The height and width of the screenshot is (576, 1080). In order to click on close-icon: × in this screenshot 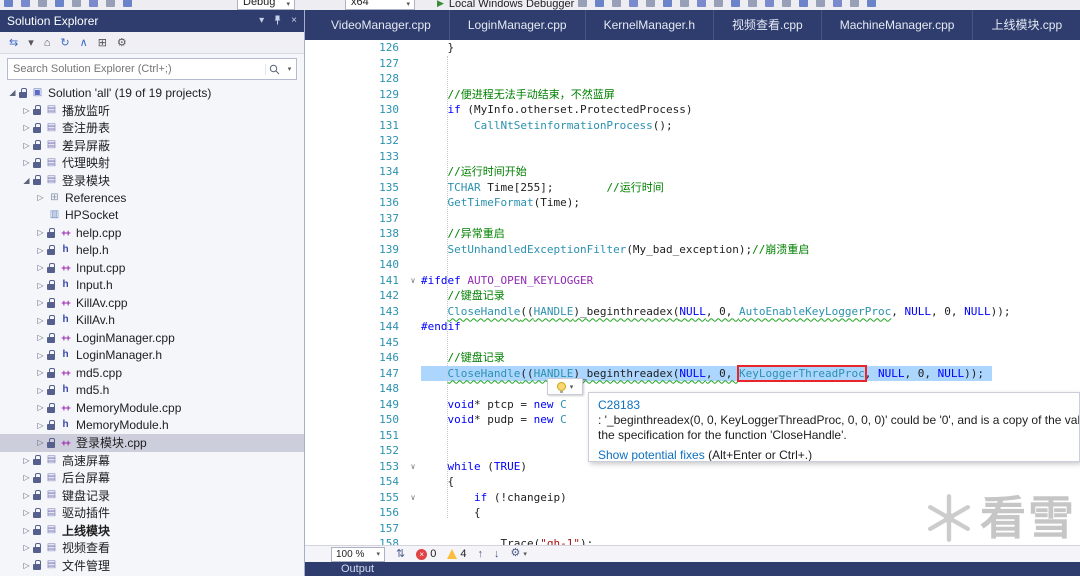, I will do `click(294, 21)`.